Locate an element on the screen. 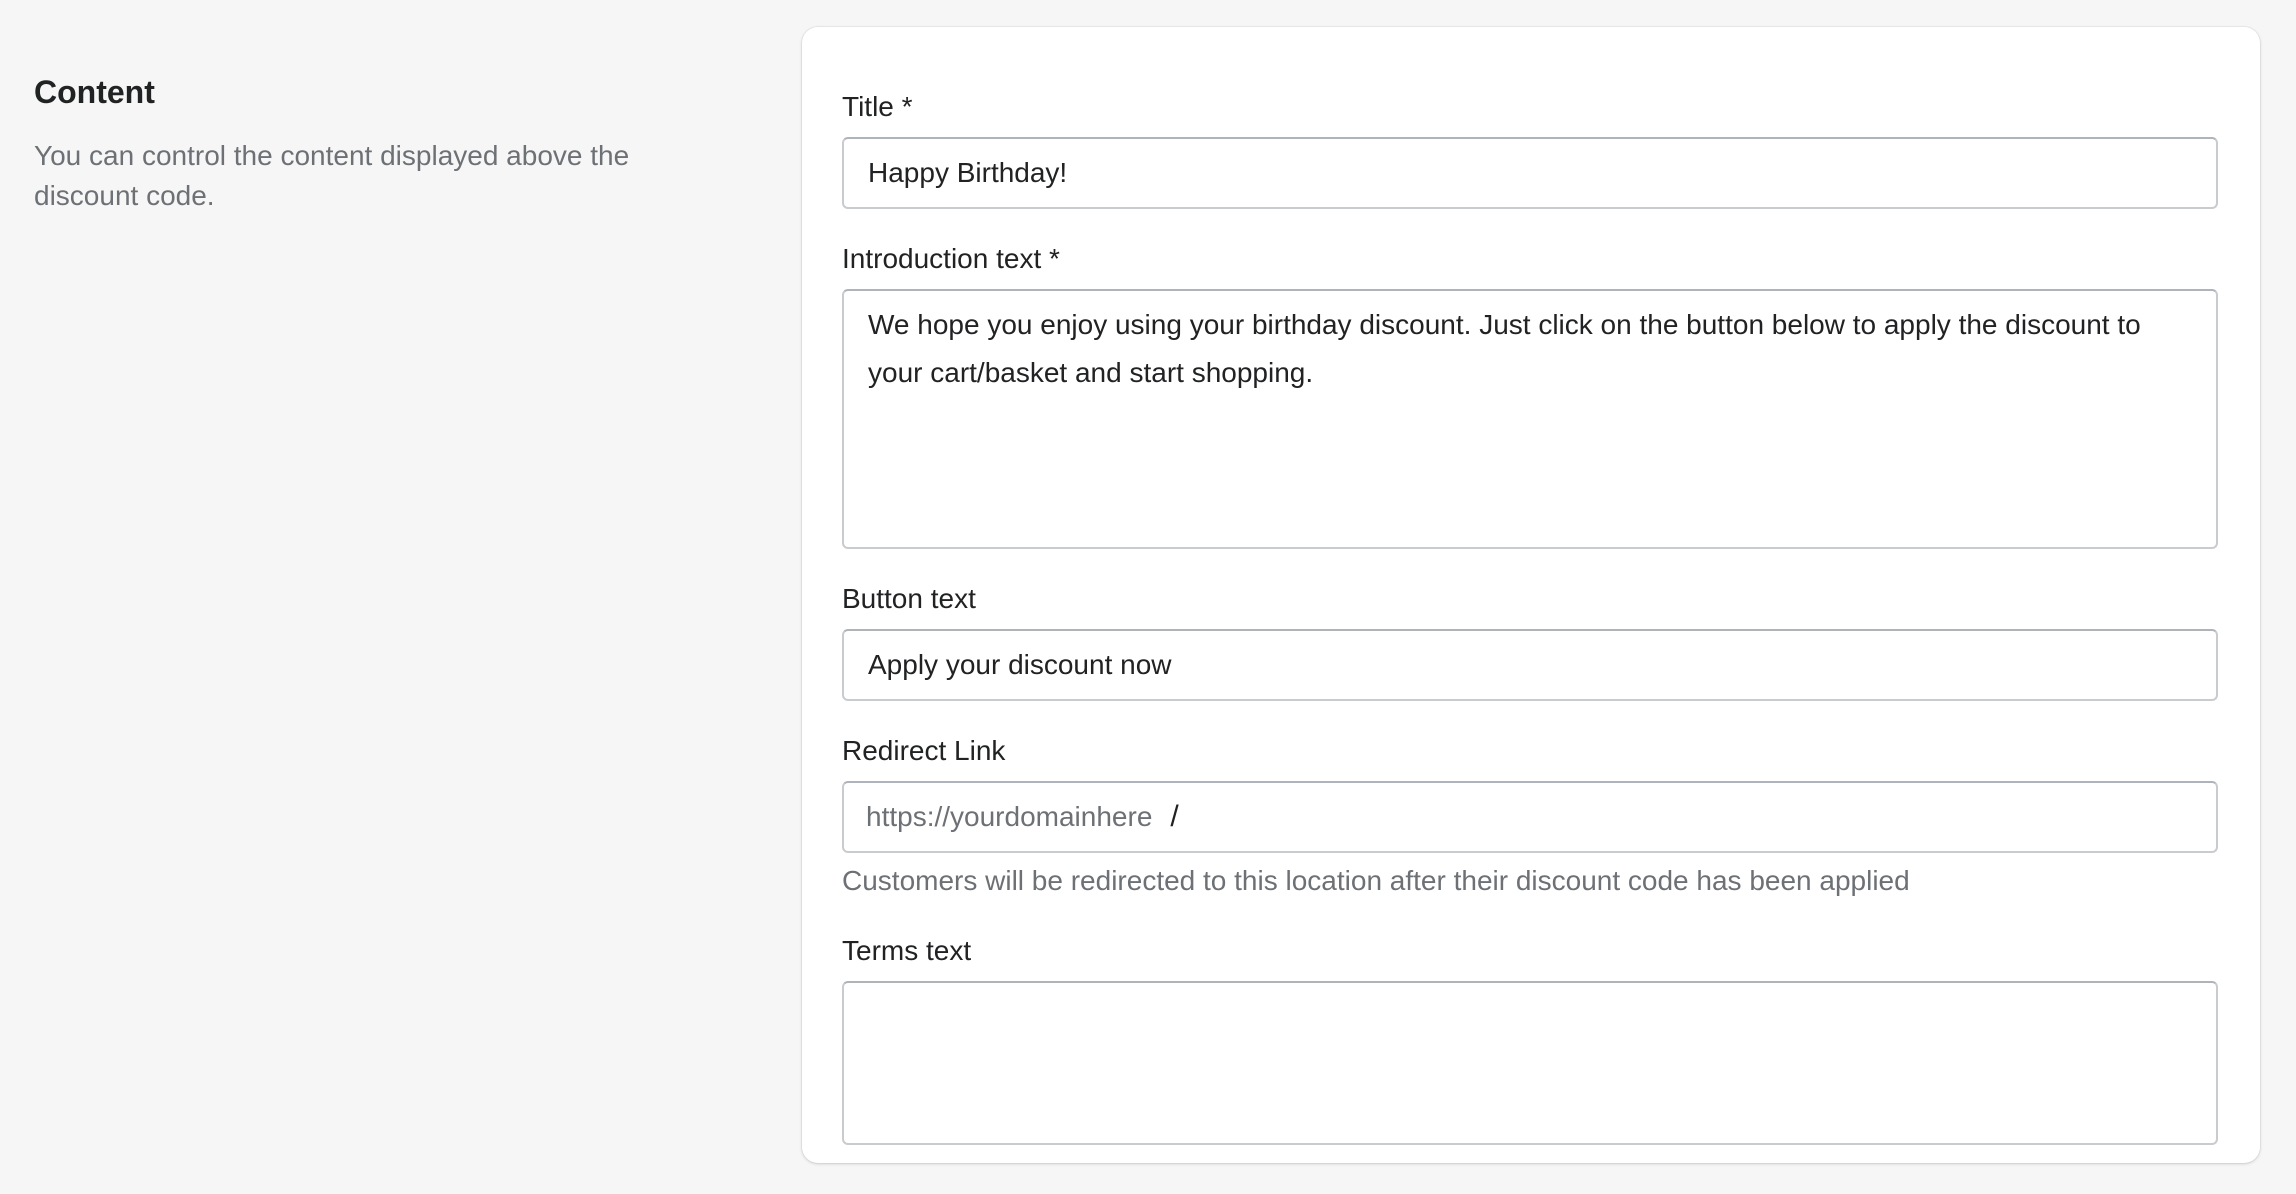 The height and width of the screenshot is (1194, 2296). terms-field-group: Terms text is located at coordinates (1530, 1038).